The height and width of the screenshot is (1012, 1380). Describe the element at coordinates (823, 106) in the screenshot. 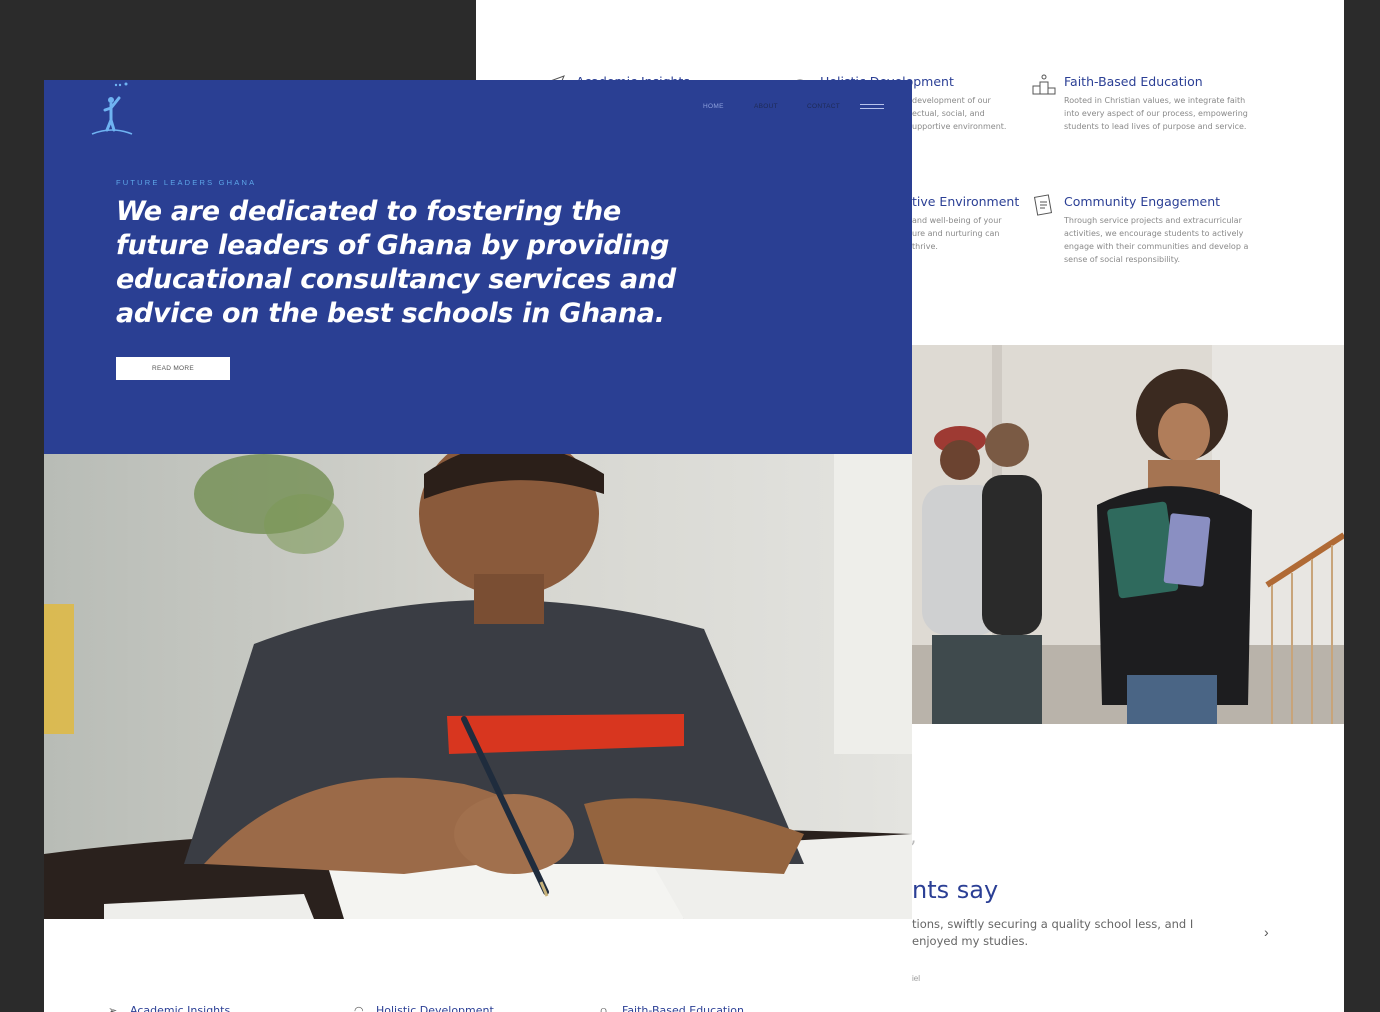

I see `nav-contact: CONTACT` at that location.